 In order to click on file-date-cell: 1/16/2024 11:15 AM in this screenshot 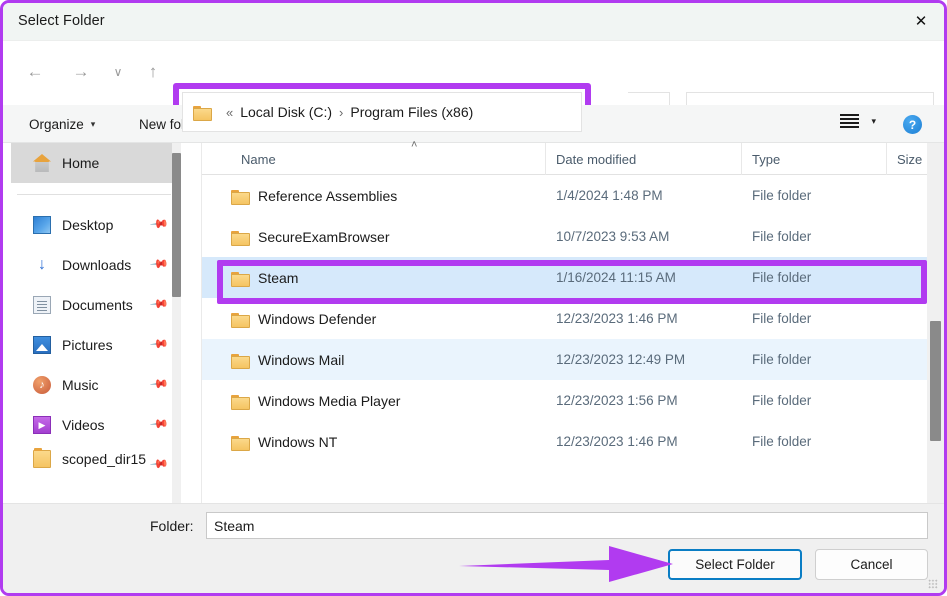, I will do `click(616, 277)`.